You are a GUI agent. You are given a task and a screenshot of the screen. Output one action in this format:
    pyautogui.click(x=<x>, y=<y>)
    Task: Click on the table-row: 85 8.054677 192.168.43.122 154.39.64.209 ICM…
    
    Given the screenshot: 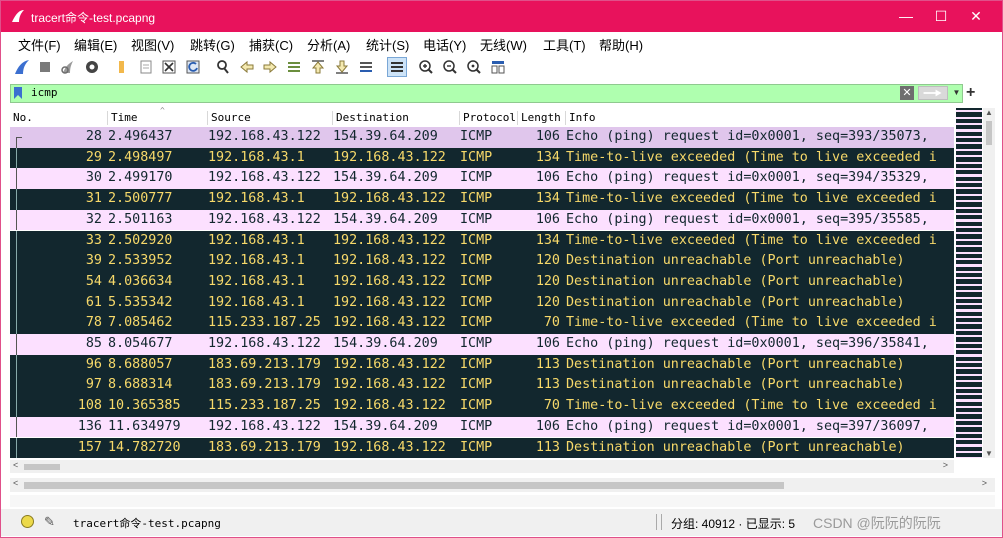 What is the action you would take?
    pyautogui.click(x=482, y=344)
    